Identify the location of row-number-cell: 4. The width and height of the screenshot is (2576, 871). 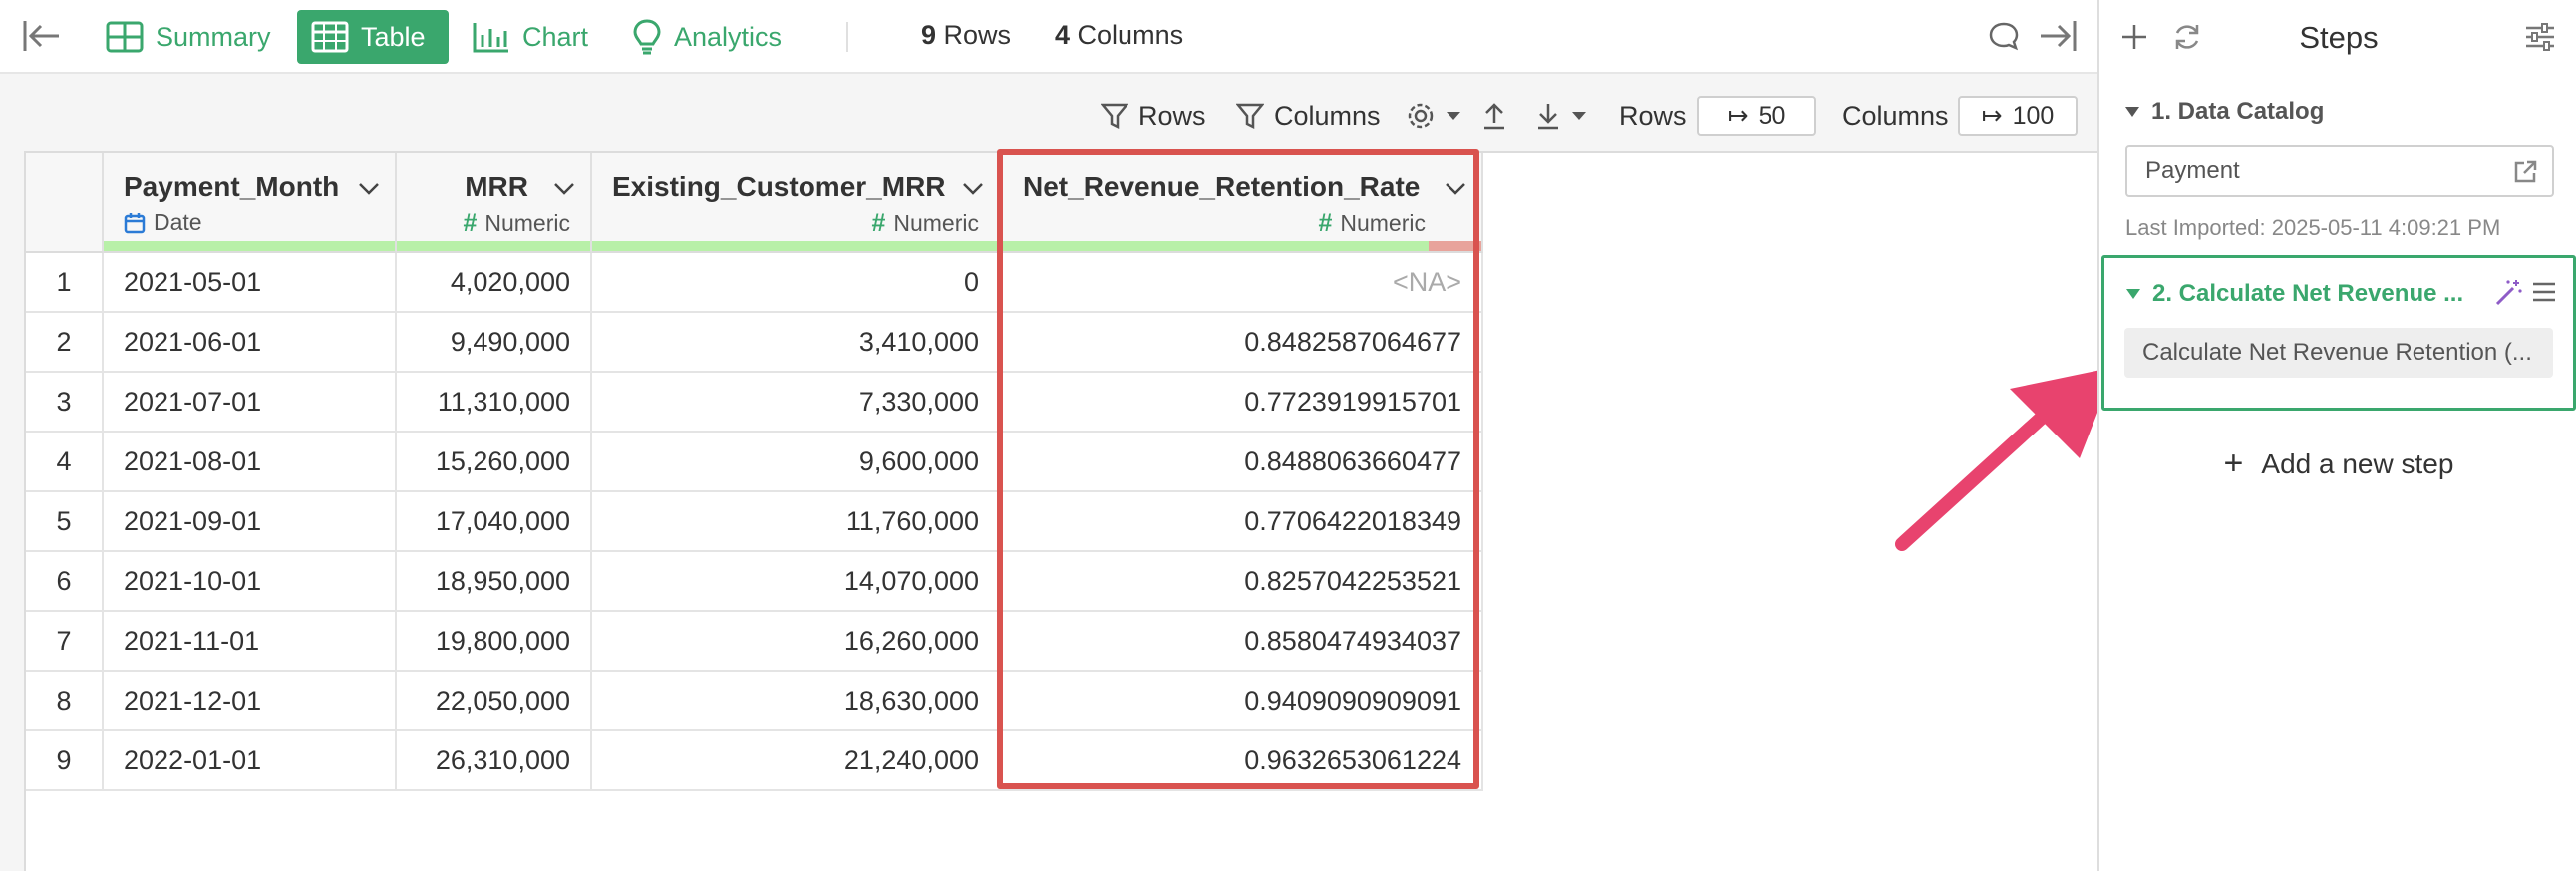
(65, 462).